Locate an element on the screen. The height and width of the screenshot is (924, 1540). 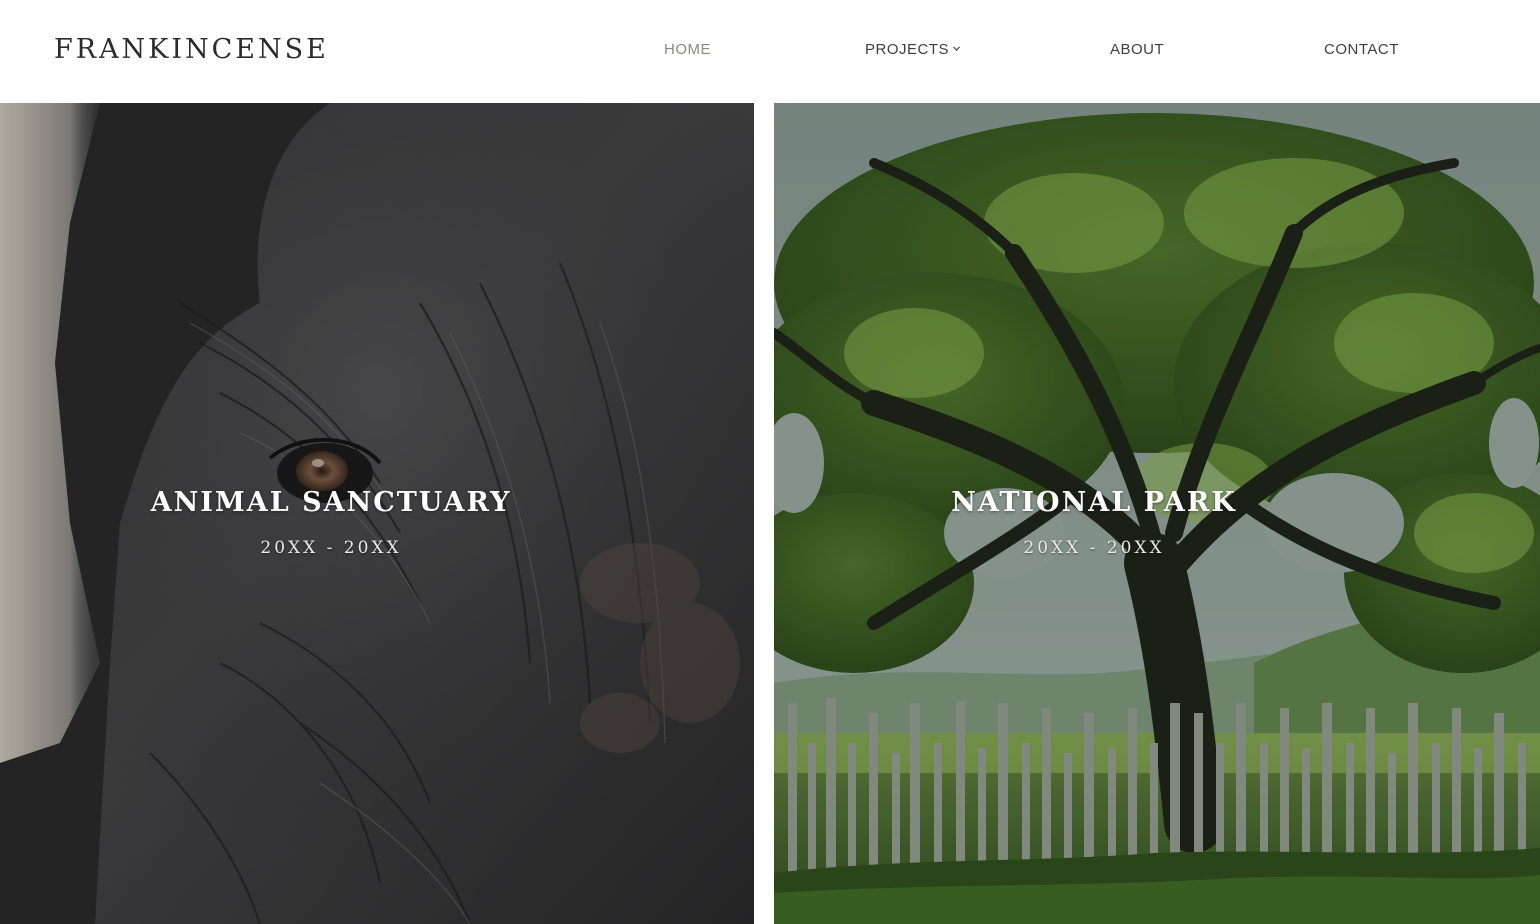
site-logo: FRANKINCENSE is located at coordinates (191, 50).